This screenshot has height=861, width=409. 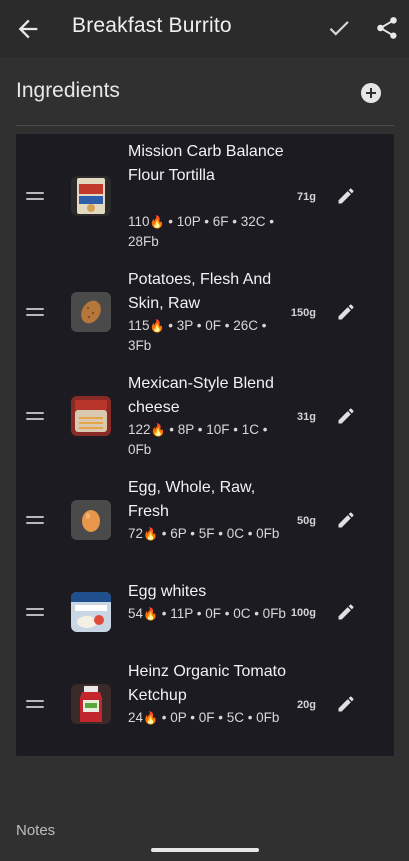 I want to click on ingredient-name: Egg whites, so click(x=167, y=591).